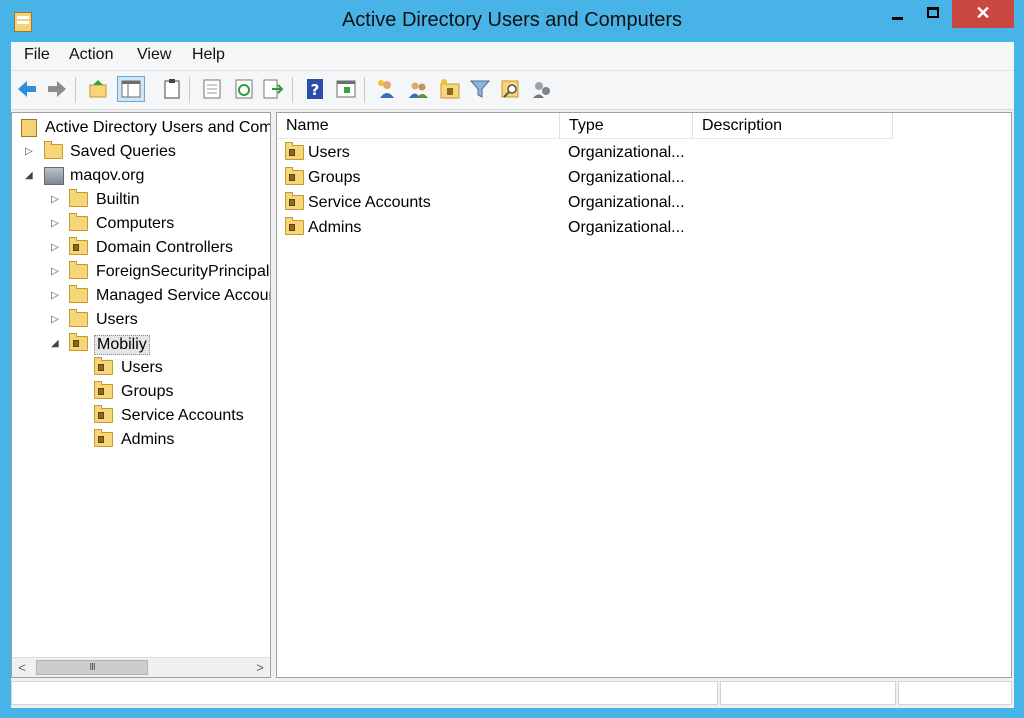 Image resolution: width=1024 pixels, height=718 pixels. Describe the element at coordinates (934, 14) in the screenshot. I see `maximize-button` at that location.